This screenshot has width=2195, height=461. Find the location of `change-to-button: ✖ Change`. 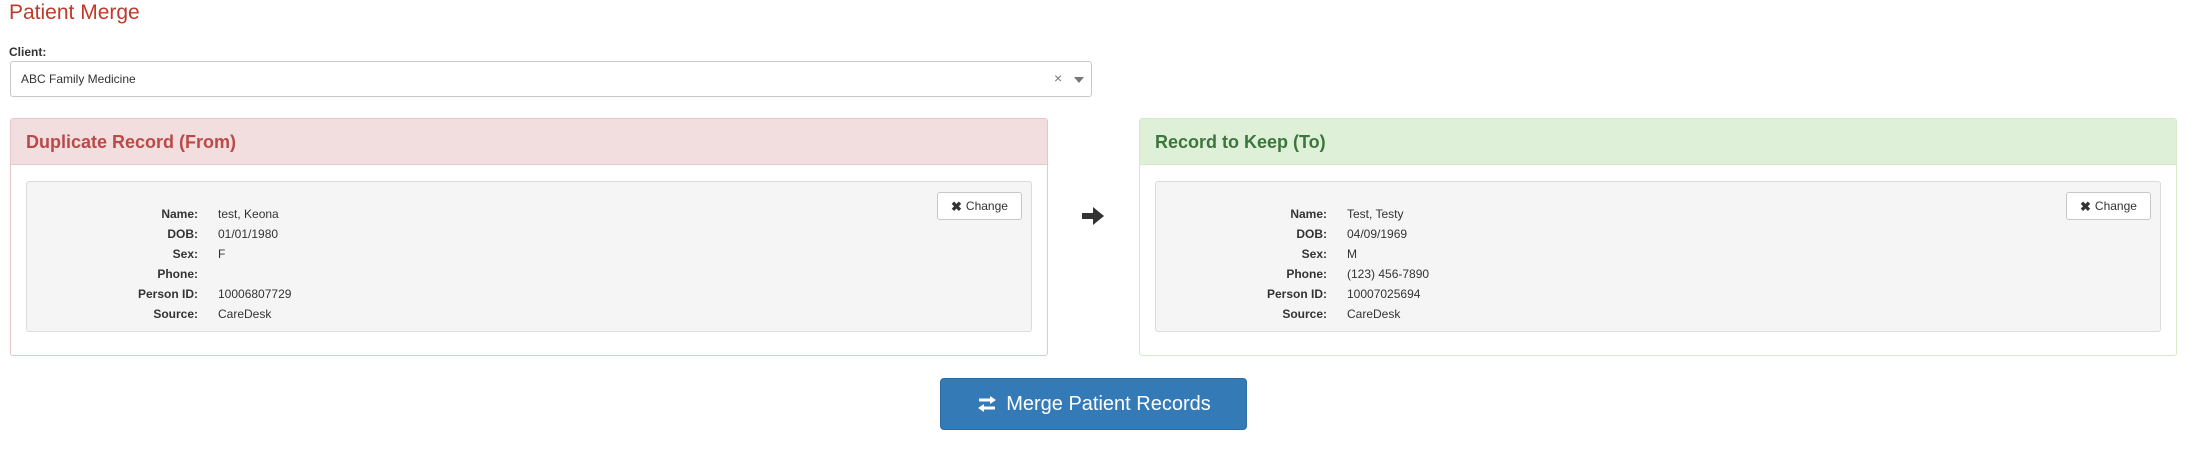

change-to-button: ✖ Change is located at coordinates (2108, 206).